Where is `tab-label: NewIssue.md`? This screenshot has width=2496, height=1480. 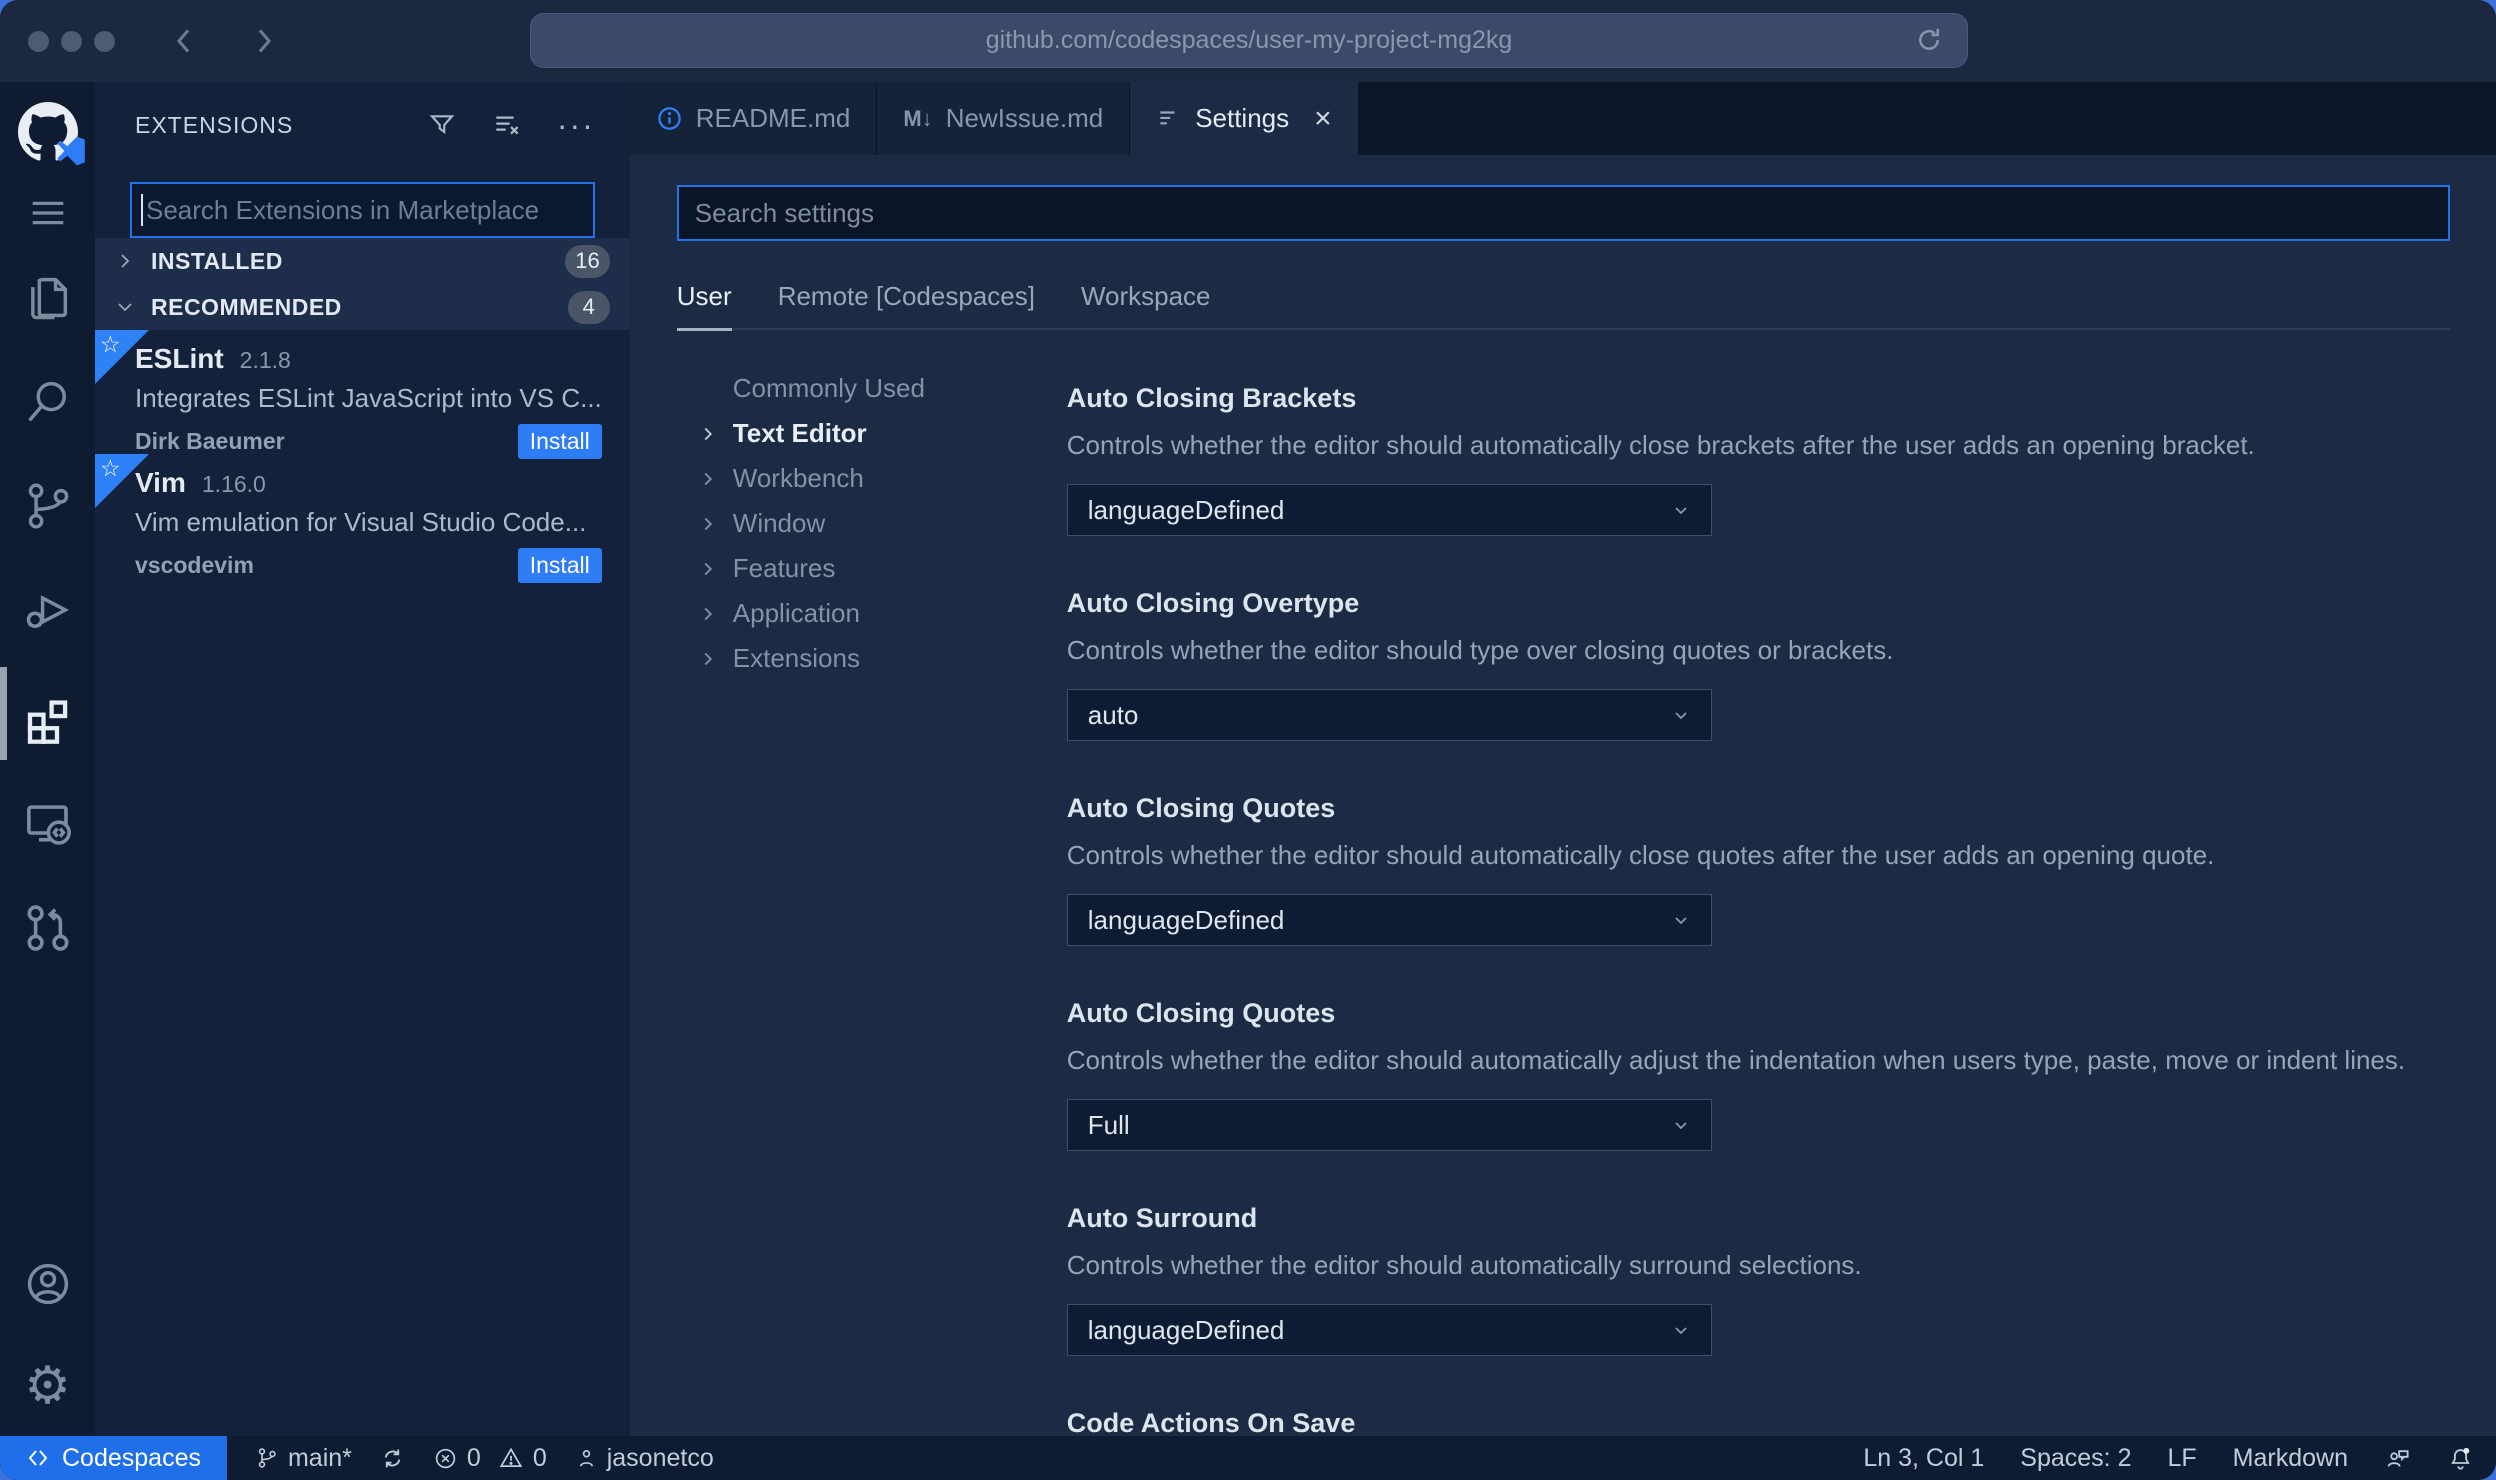
tab-label: NewIssue.md is located at coordinates (1024, 118).